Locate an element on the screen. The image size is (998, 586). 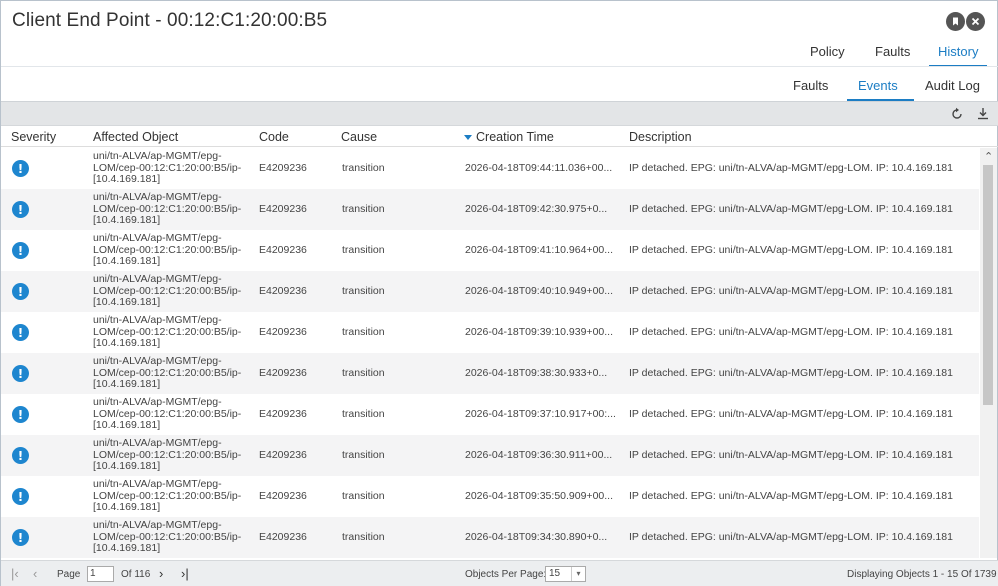
close-button is located at coordinates (975, 21).